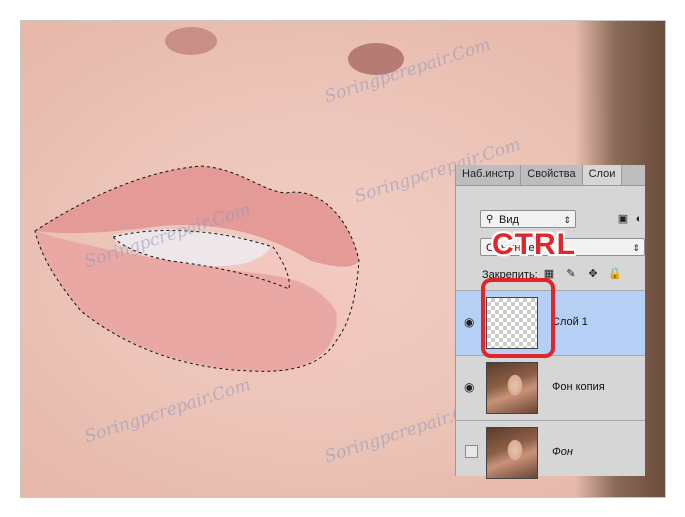  Describe the element at coordinates (534, 244) in the screenshot. I see `ctrl-annotation-label: CTRL` at that location.